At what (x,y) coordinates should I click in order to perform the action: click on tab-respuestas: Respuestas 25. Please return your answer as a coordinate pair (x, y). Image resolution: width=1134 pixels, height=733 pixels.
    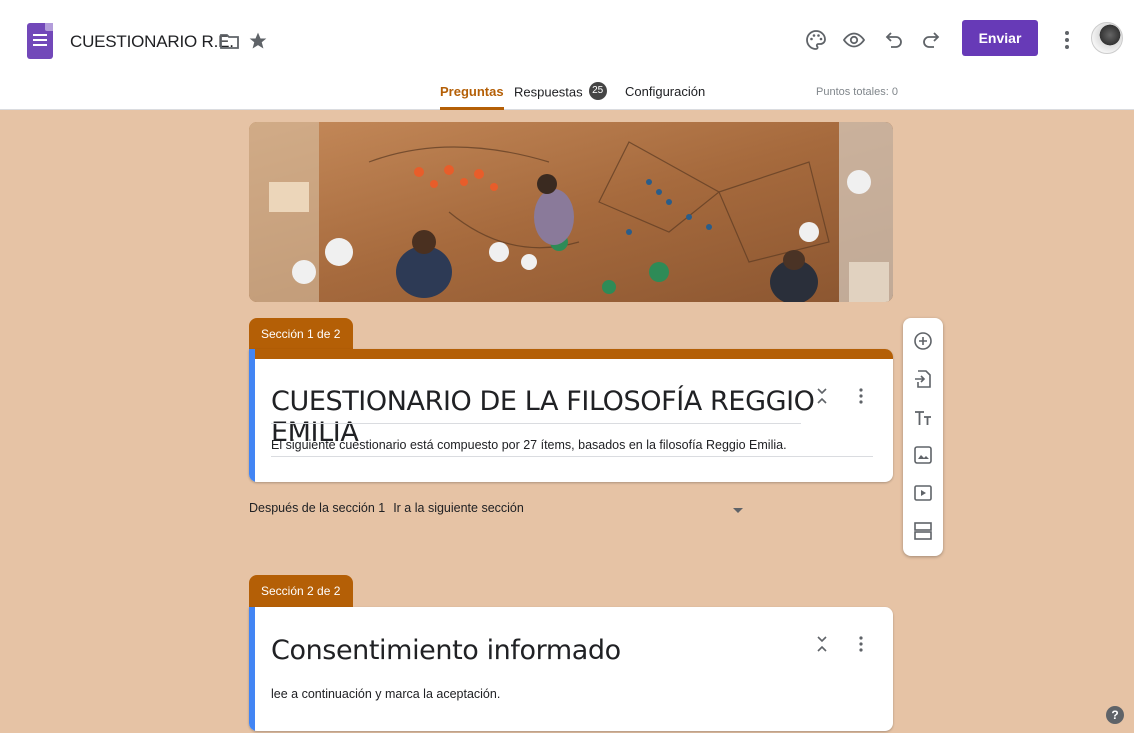
    Looking at the image, I should click on (560, 96).